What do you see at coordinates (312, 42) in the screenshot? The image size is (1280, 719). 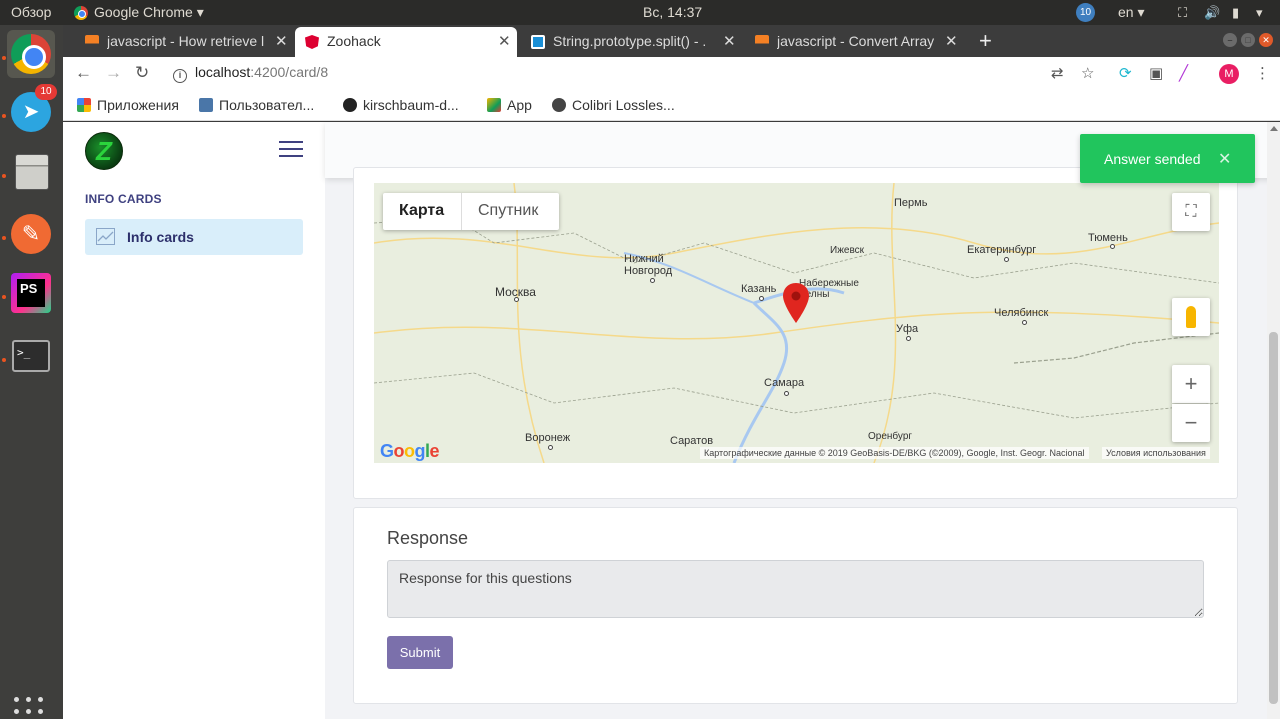 I see `angular-icon` at bounding box center [312, 42].